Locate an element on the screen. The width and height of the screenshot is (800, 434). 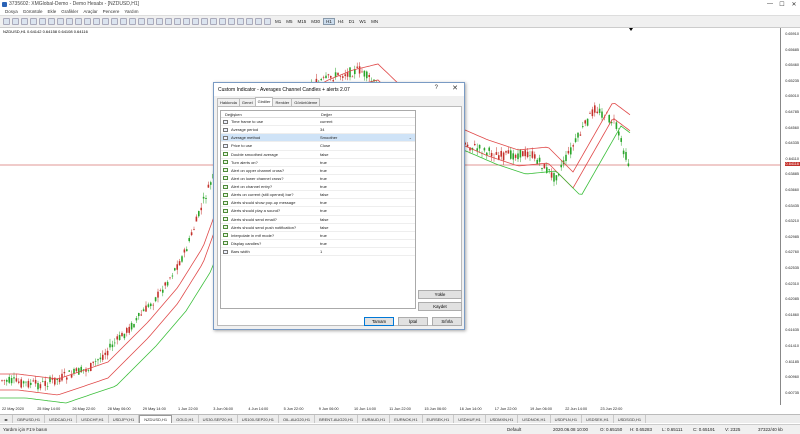
profiles-icon is located at coordinates (15, 21).